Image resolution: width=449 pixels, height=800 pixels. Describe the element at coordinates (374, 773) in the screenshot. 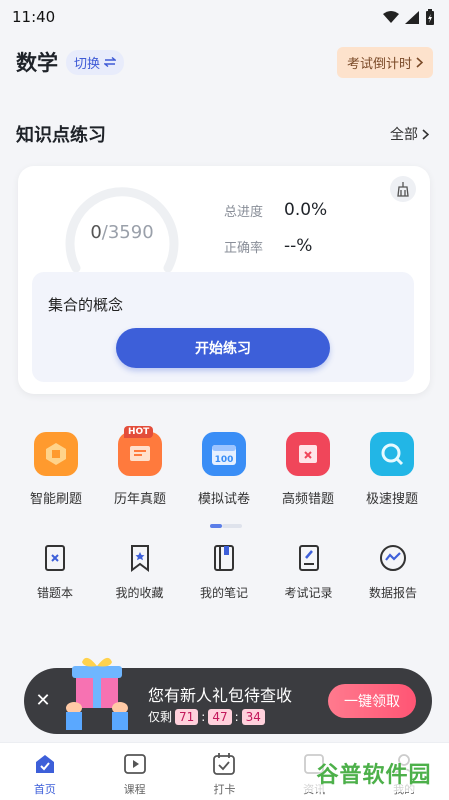

I see `site-watermark: 谷普软件园` at that location.